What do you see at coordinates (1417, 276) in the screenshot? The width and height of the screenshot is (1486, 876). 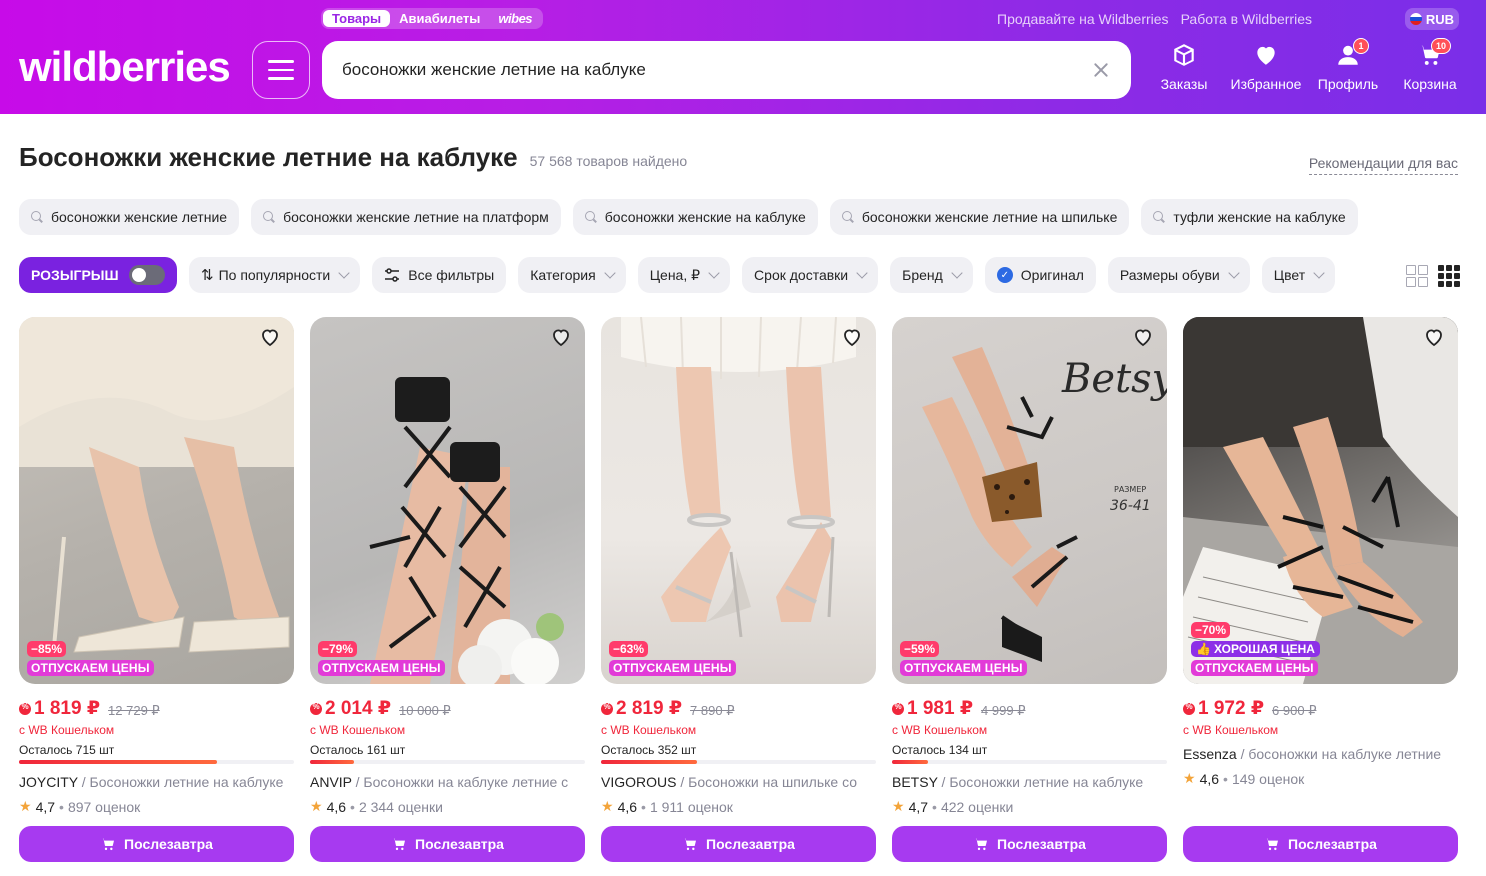 I see `grid-large-icon` at bounding box center [1417, 276].